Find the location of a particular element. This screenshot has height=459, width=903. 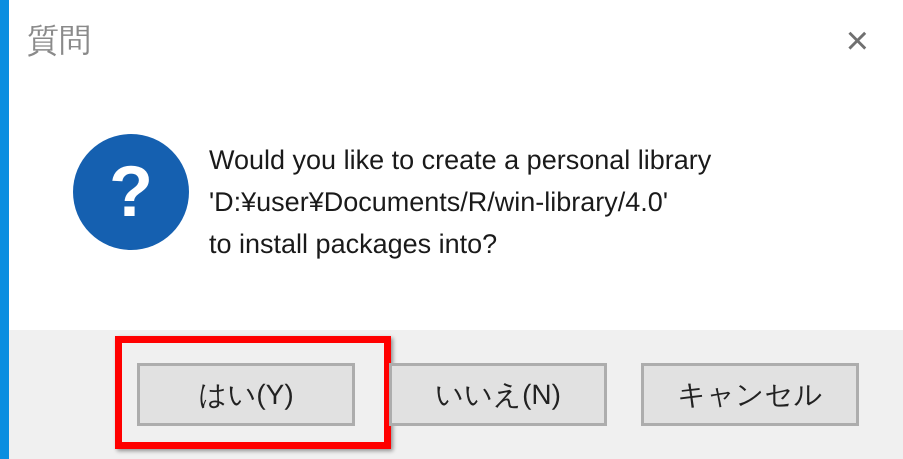

close-button: × is located at coordinates (857, 41).